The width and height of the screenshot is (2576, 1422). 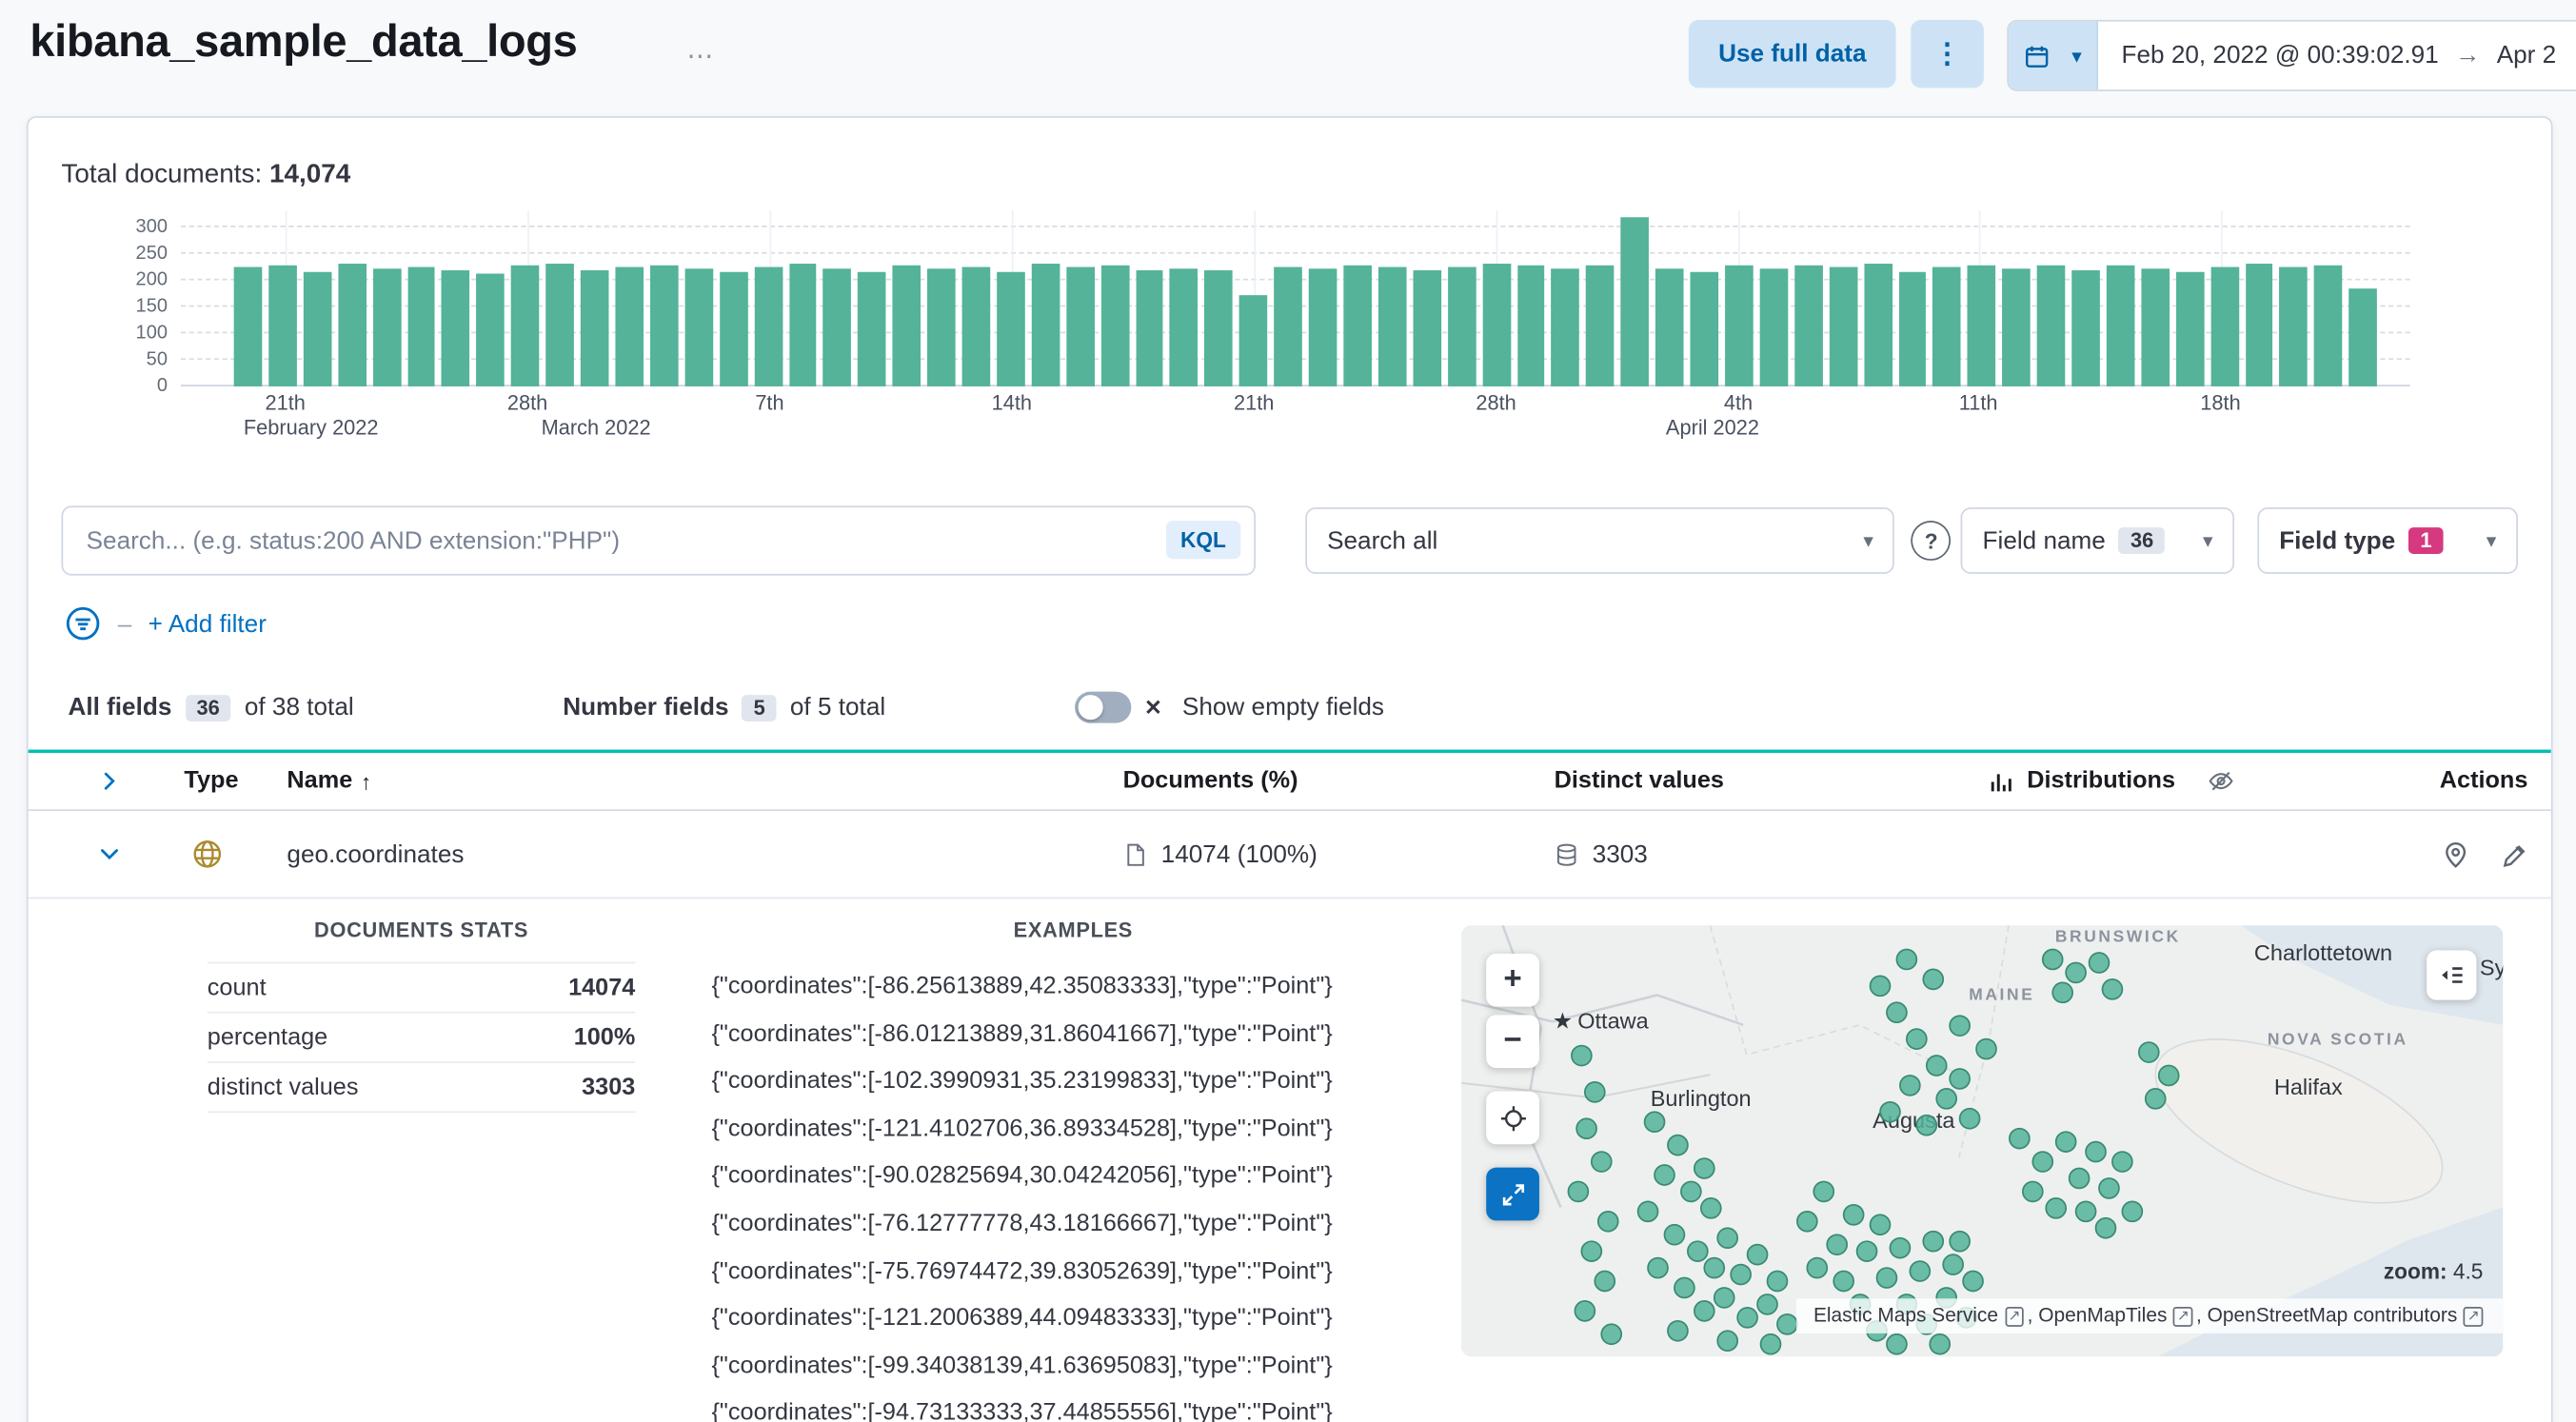 I want to click on external-link-icon: ↗, so click(x=2014, y=1317).